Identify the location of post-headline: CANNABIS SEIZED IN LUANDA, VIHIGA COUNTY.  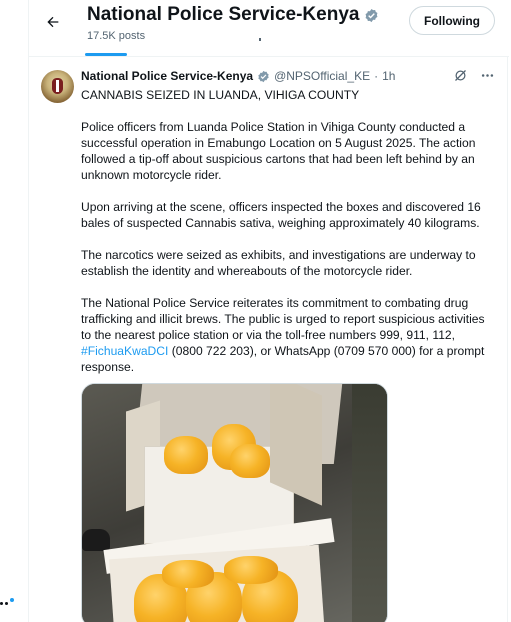
(220, 95).